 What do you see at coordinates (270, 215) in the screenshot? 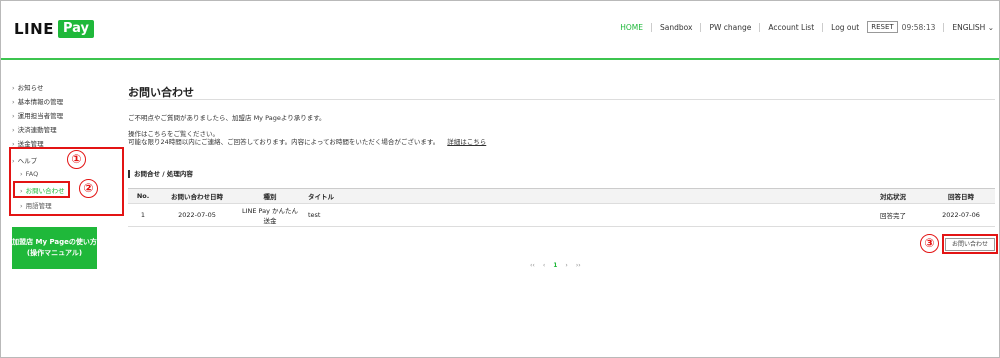
I see `cell-type: LINE Pay かんたん送金` at bounding box center [270, 215].